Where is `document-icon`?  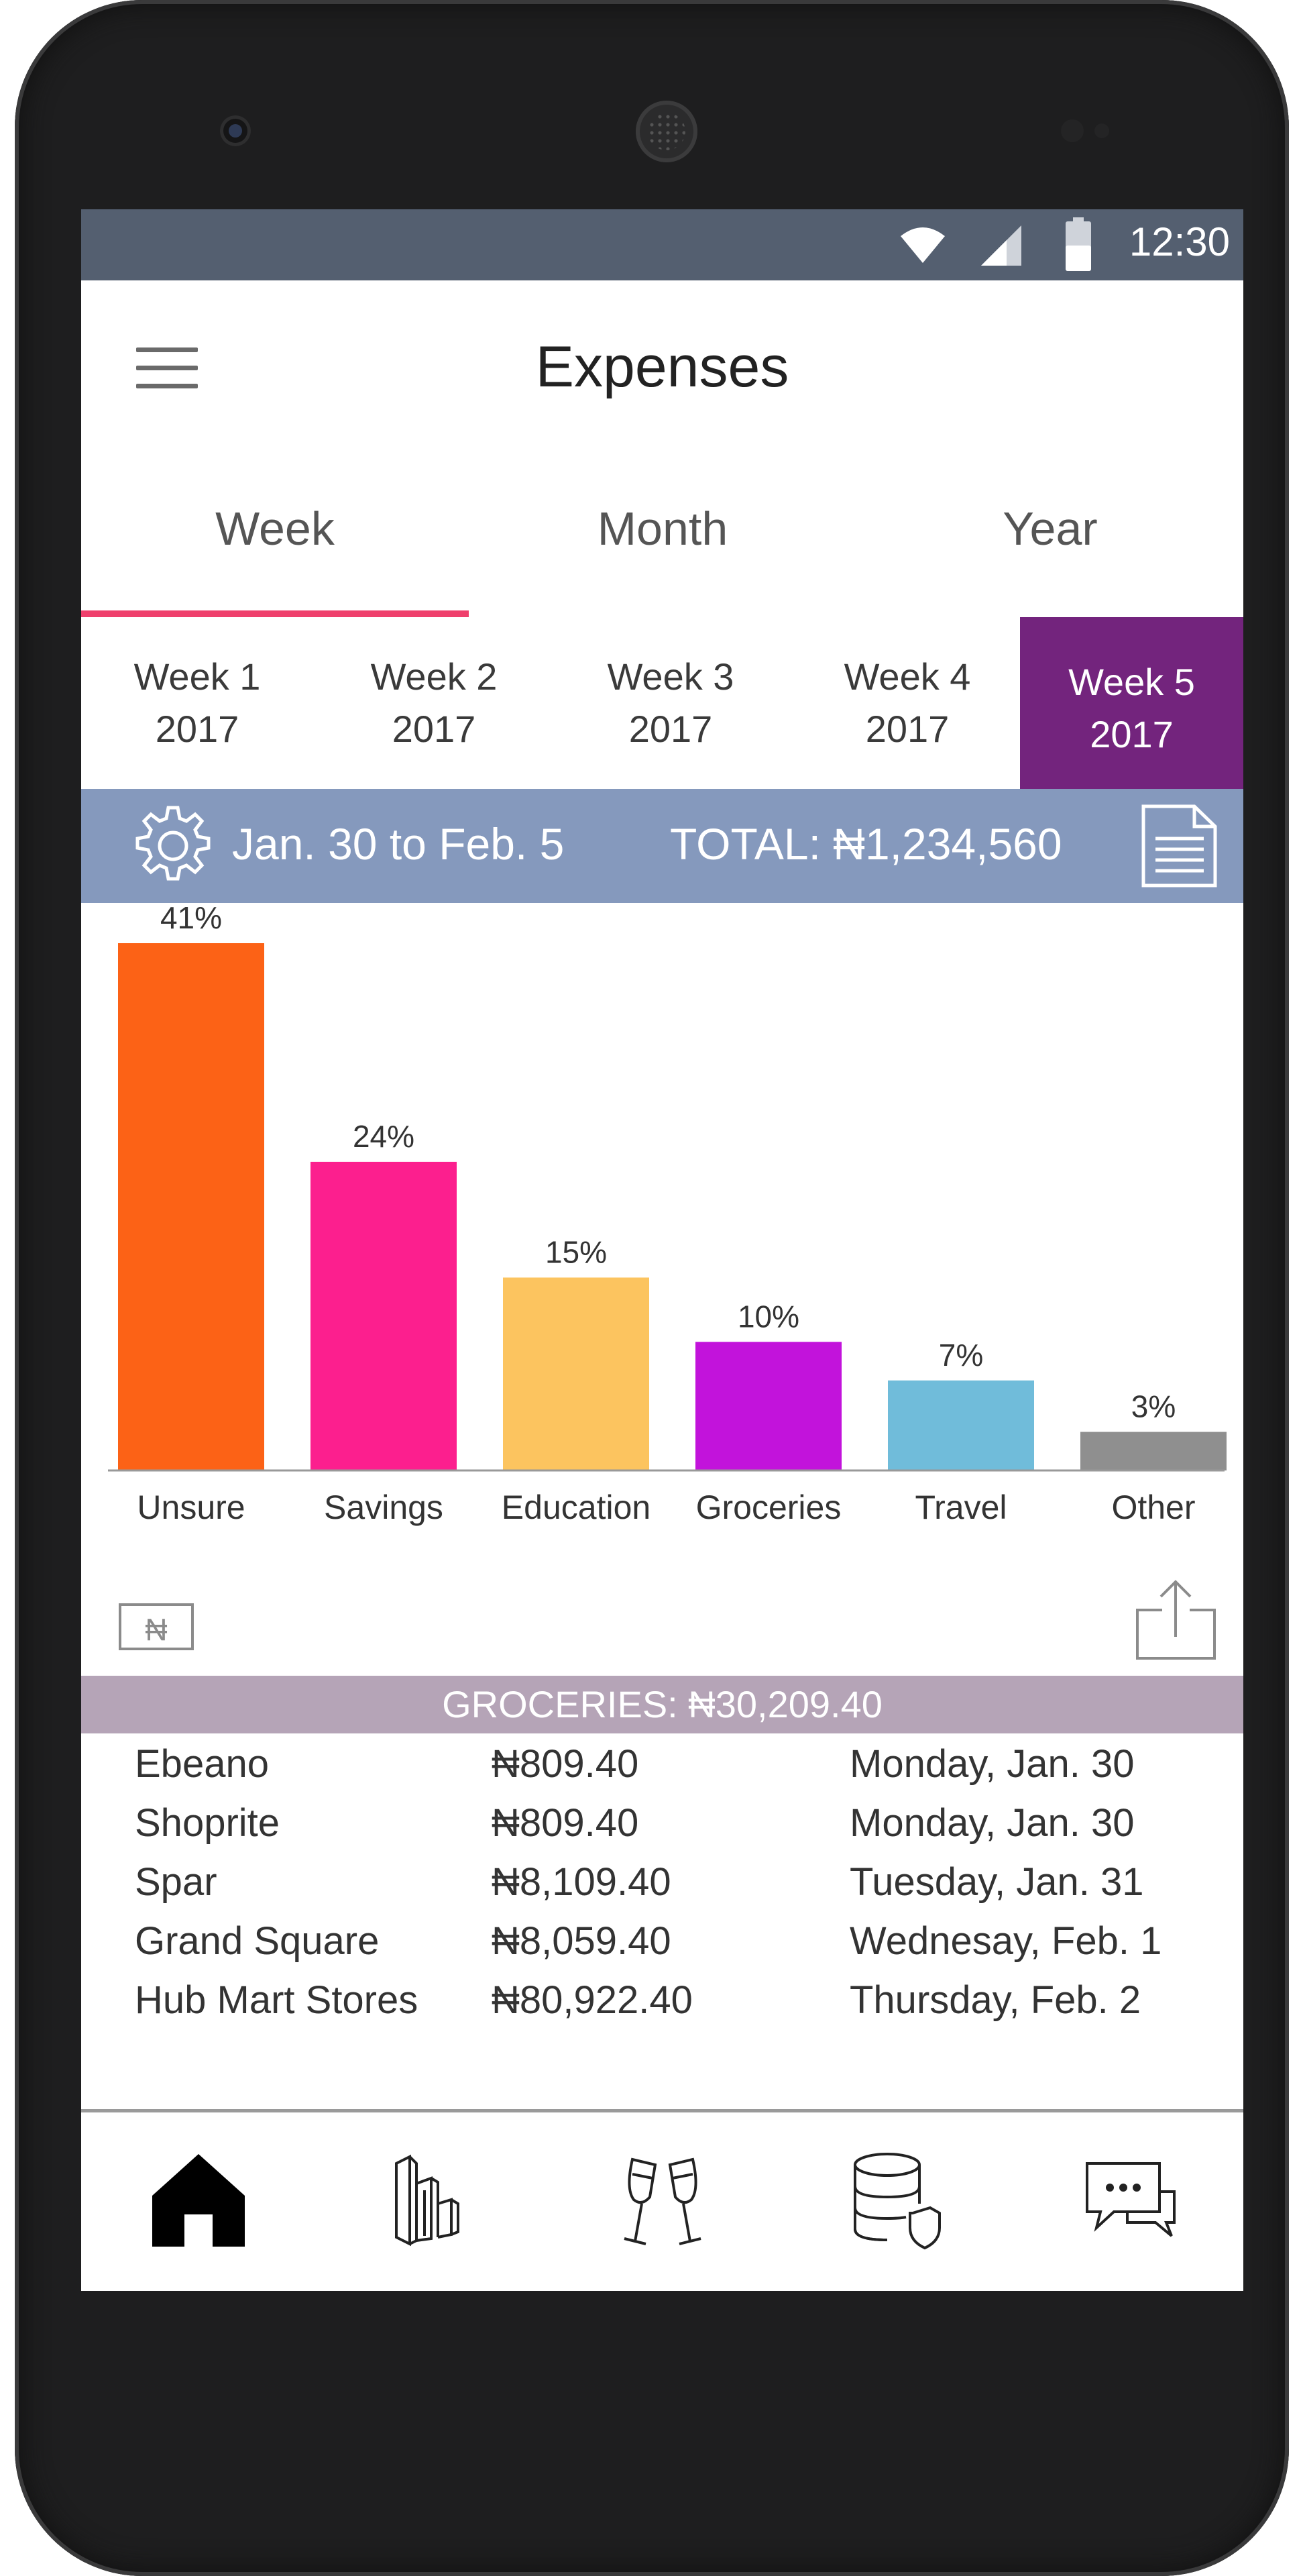
document-icon is located at coordinates (1179, 846).